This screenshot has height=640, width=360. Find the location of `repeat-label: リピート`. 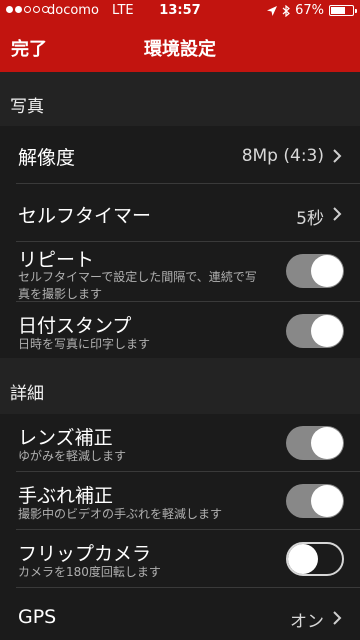

repeat-label: リピート is located at coordinates (56, 260).